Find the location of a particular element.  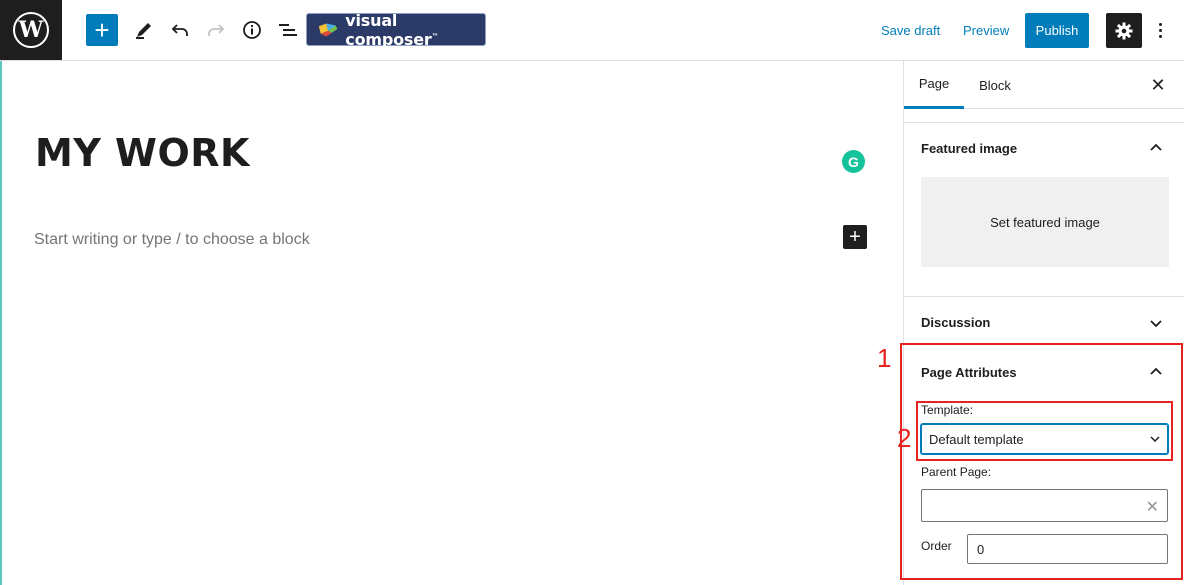

undo-button is located at coordinates (180, 30).